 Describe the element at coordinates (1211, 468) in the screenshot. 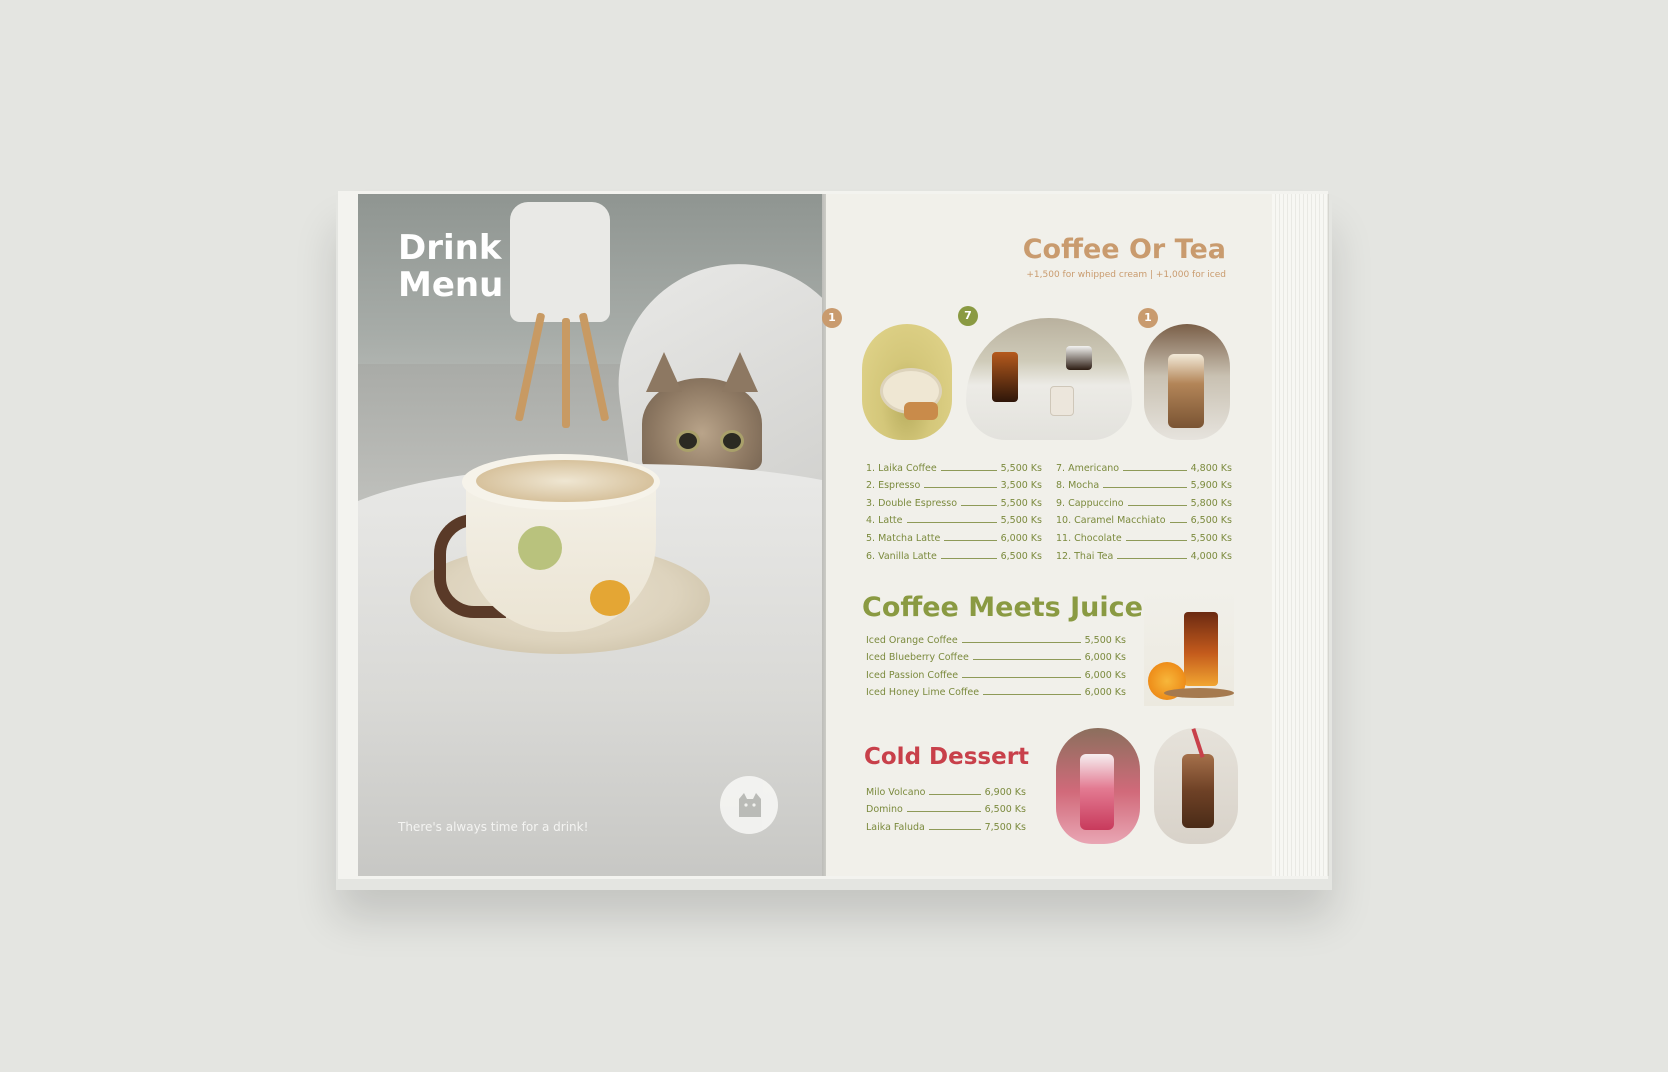

I see `menu-item-price: 4,800 Ks` at that location.